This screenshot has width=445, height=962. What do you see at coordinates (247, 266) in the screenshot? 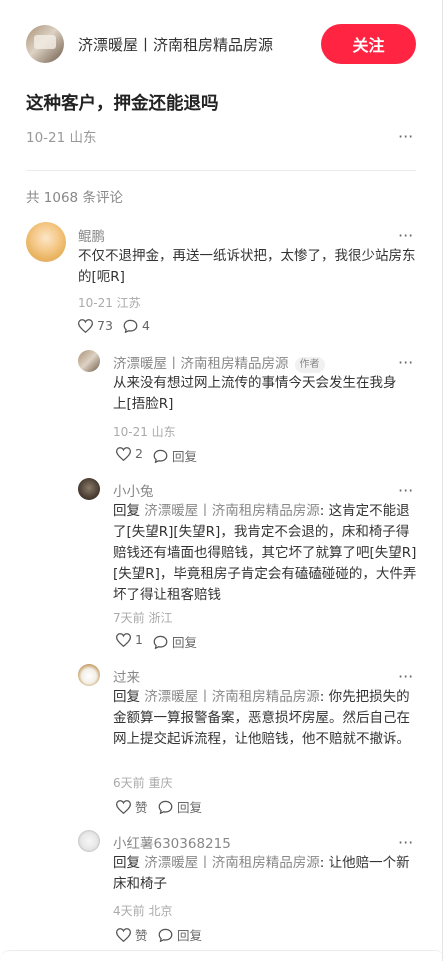
I see `comment-text: 不仅不退押金，再送一纸诉状把，太惨了，我很少站房东的[呃R]` at bounding box center [247, 266].